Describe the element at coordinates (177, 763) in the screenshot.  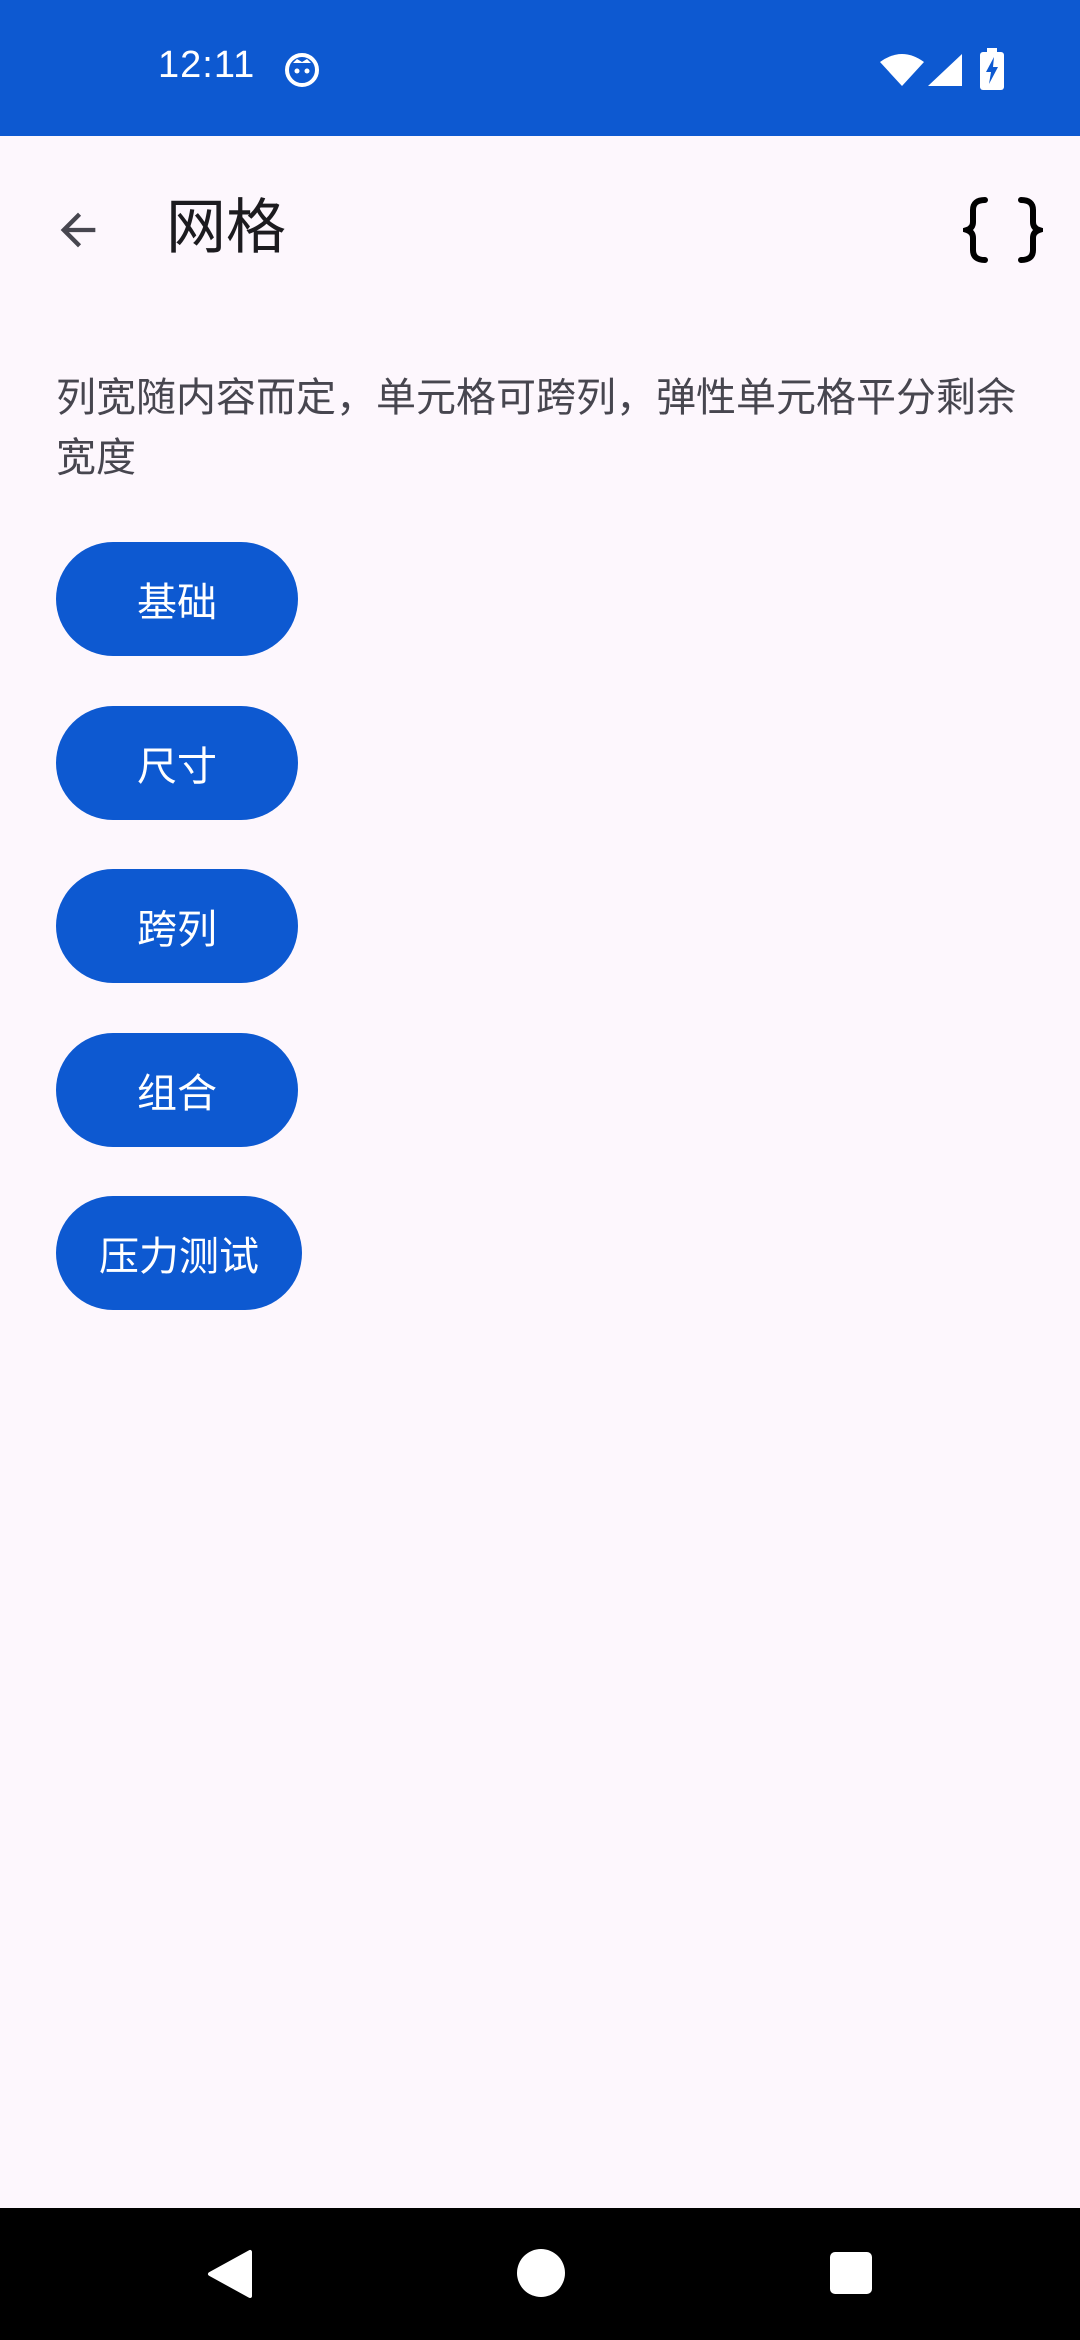
I see `size-button: 尺寸` at that location.